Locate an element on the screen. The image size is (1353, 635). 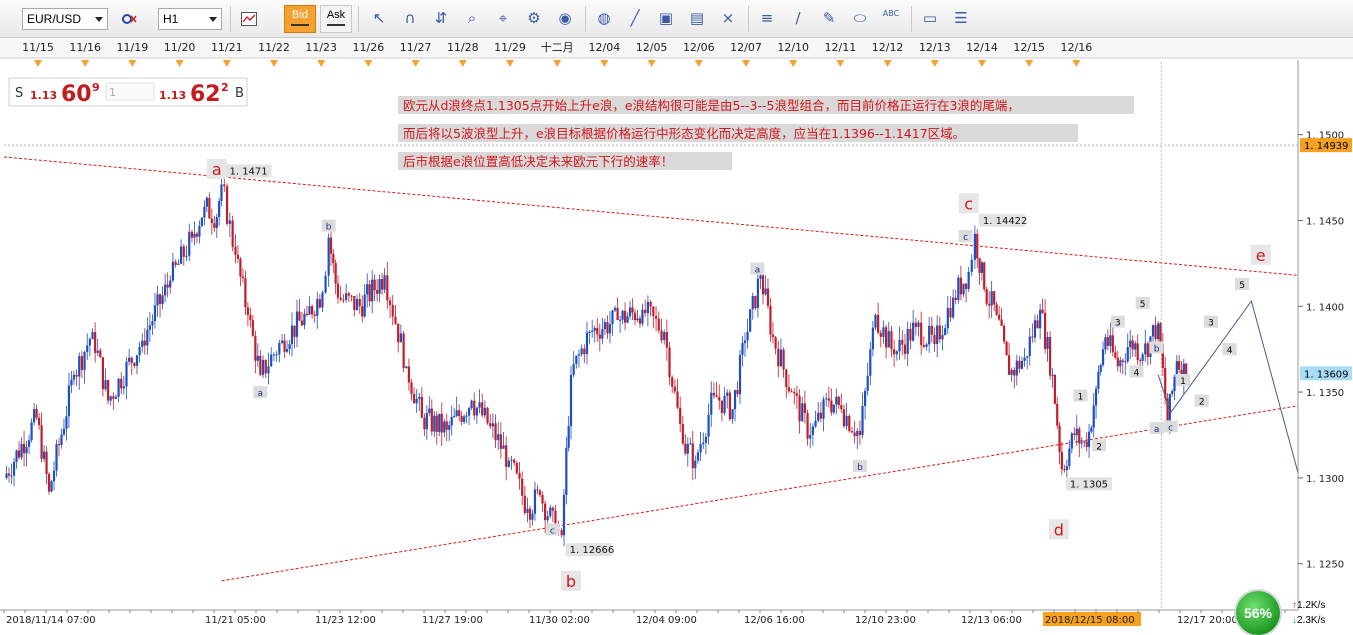
drawing-tools-icon: ⨯ is located at coordinates (728, 18).